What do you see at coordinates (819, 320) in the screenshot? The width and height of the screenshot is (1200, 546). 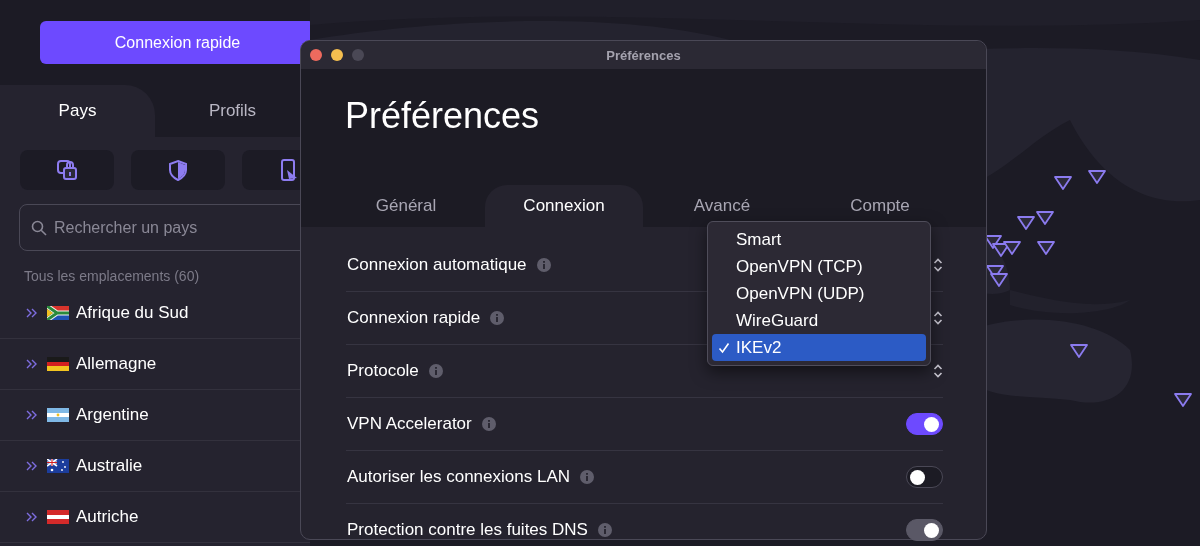 I see `menu-option: WireGuard` at bounding box center [819, 320].